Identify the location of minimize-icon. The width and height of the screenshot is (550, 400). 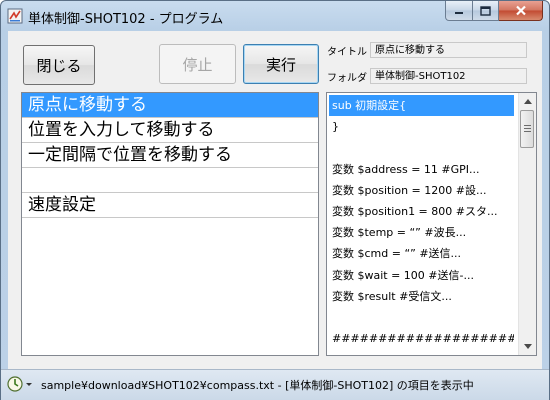
(459, 12).